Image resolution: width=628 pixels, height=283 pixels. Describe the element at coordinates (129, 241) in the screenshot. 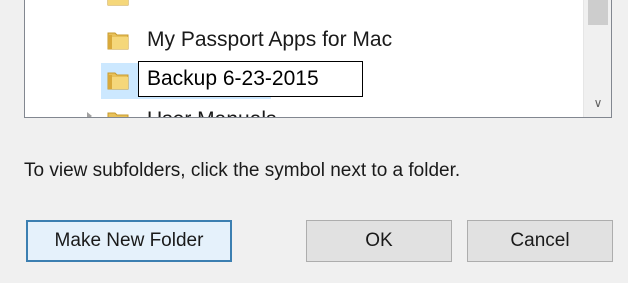

I see `make-new-folder-button: Make New Folder` at that location.